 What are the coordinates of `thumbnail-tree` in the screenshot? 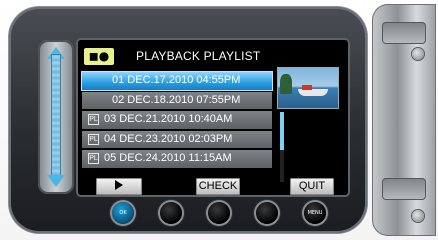 It's located at (286, 84).